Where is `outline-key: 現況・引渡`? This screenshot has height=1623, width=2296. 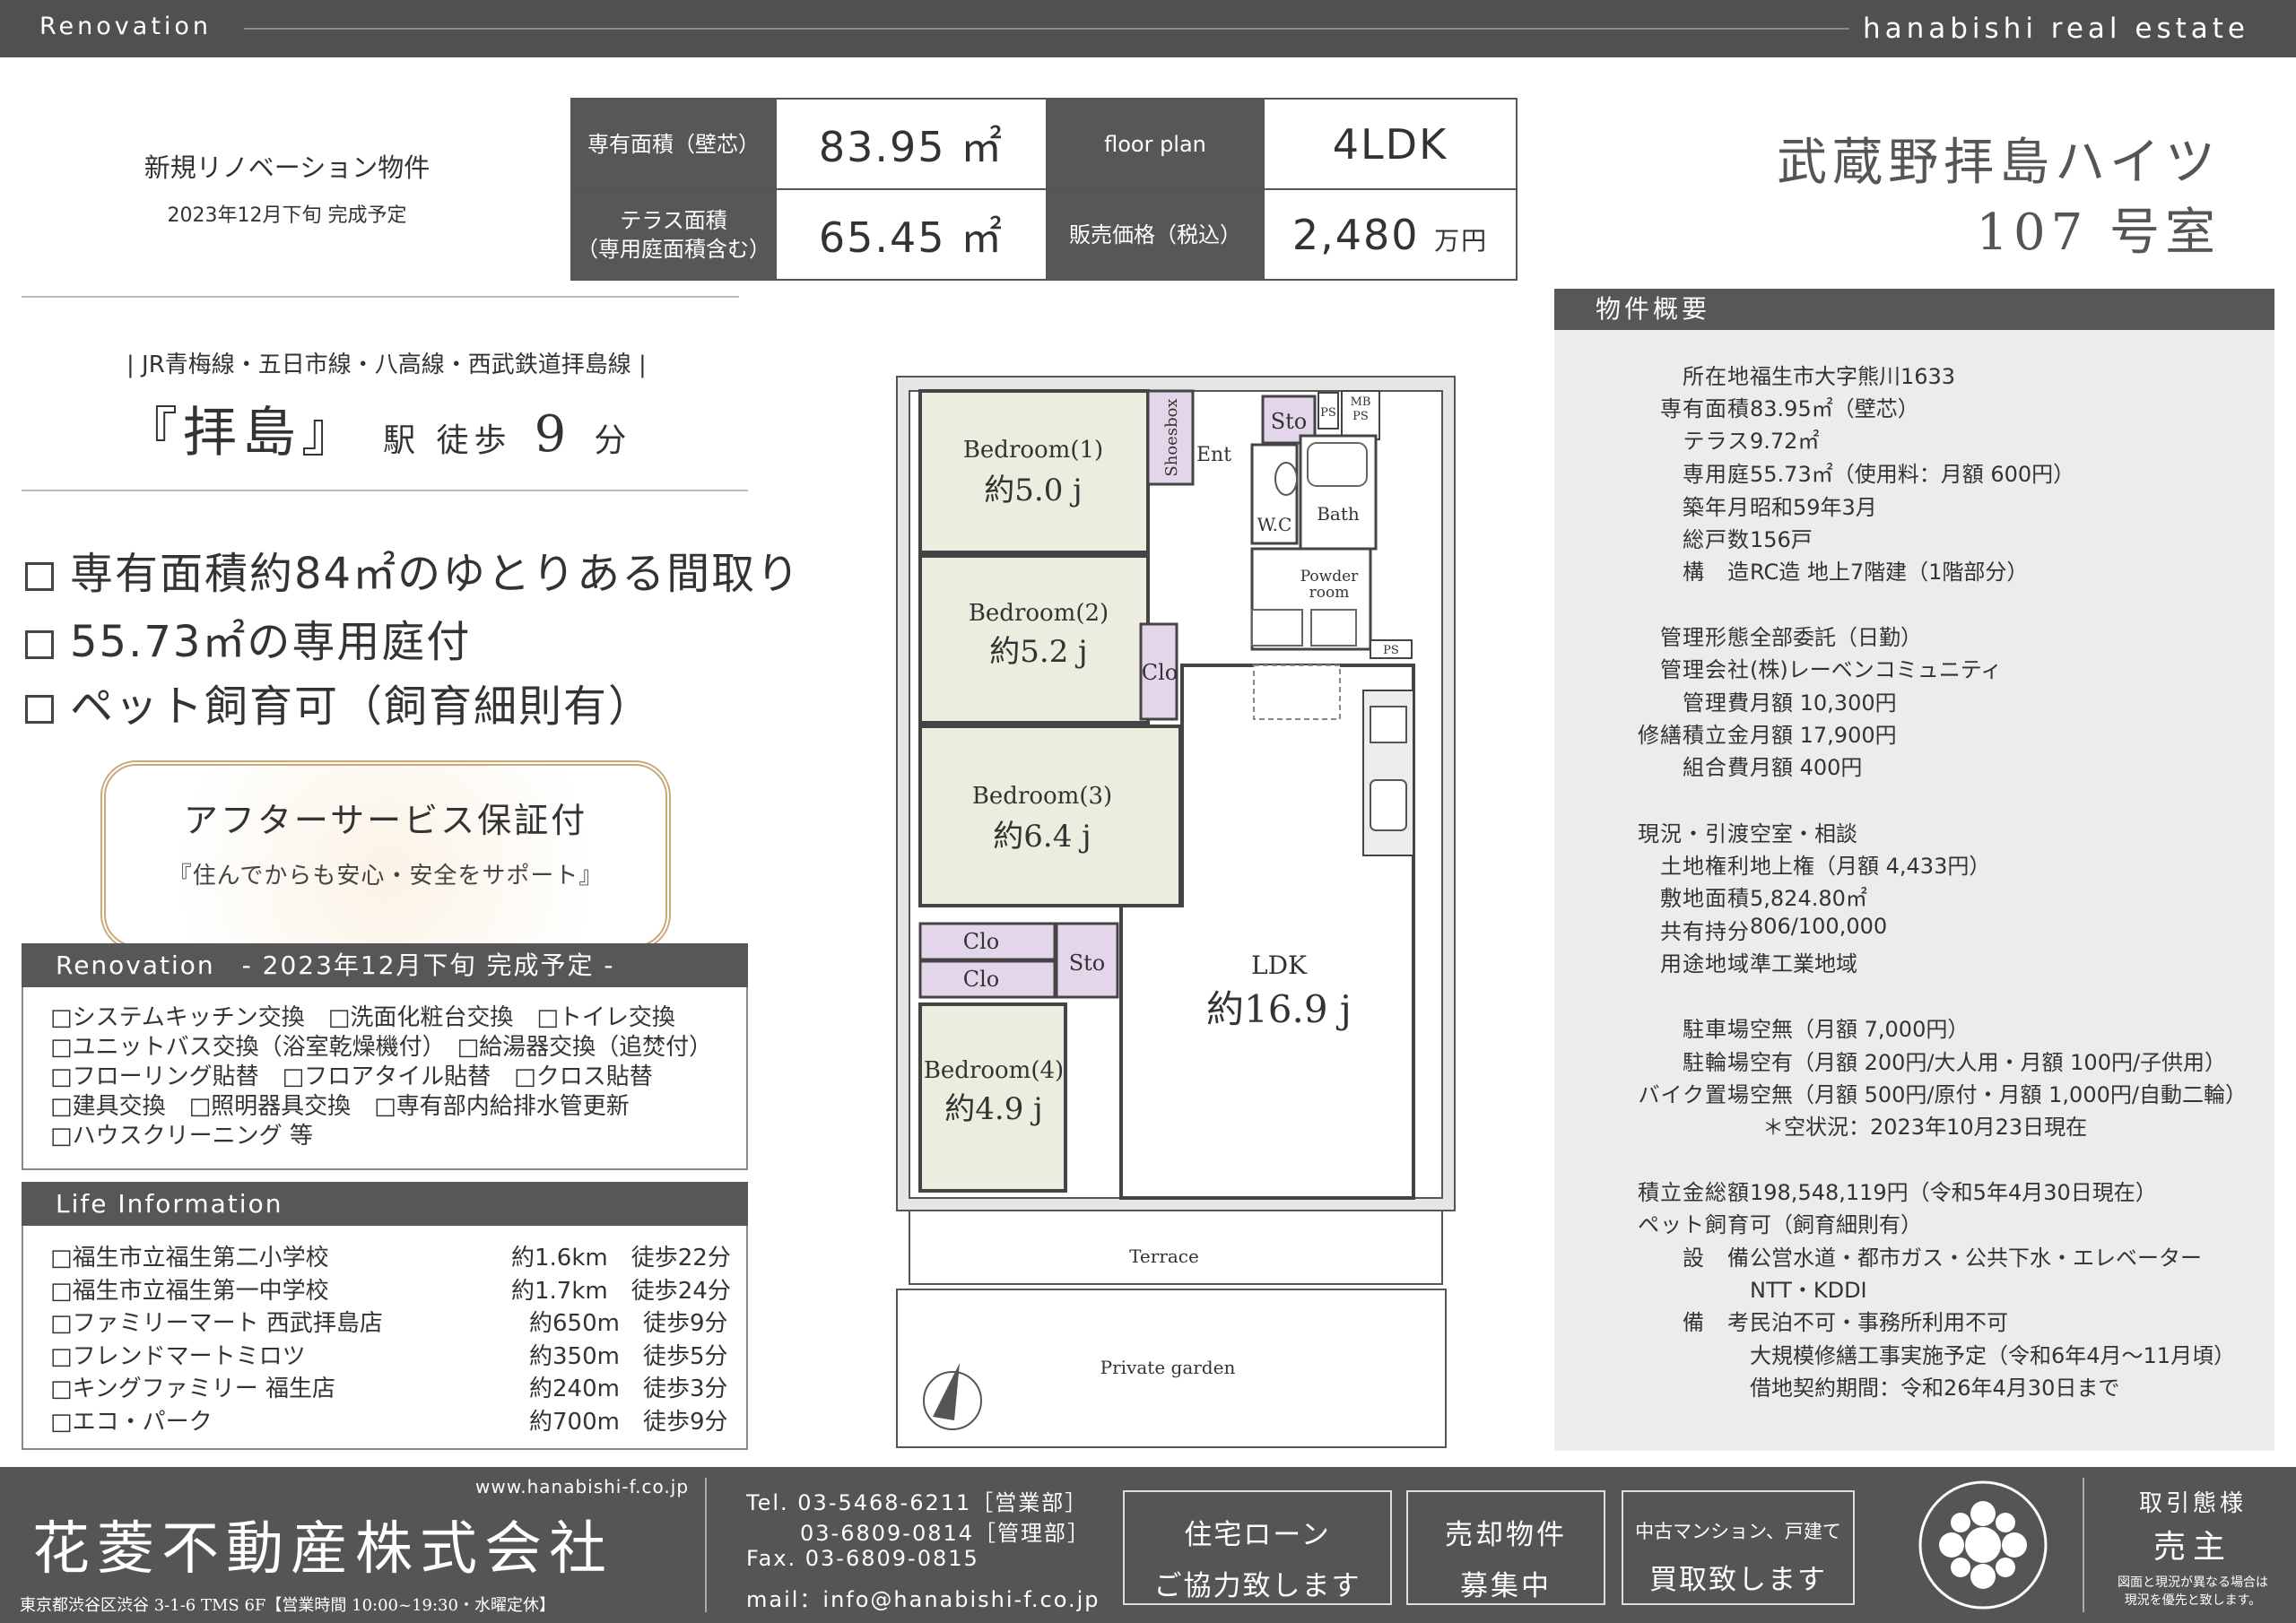
outline-key: 現況・引渡 is located at coordinates (1694, 833).